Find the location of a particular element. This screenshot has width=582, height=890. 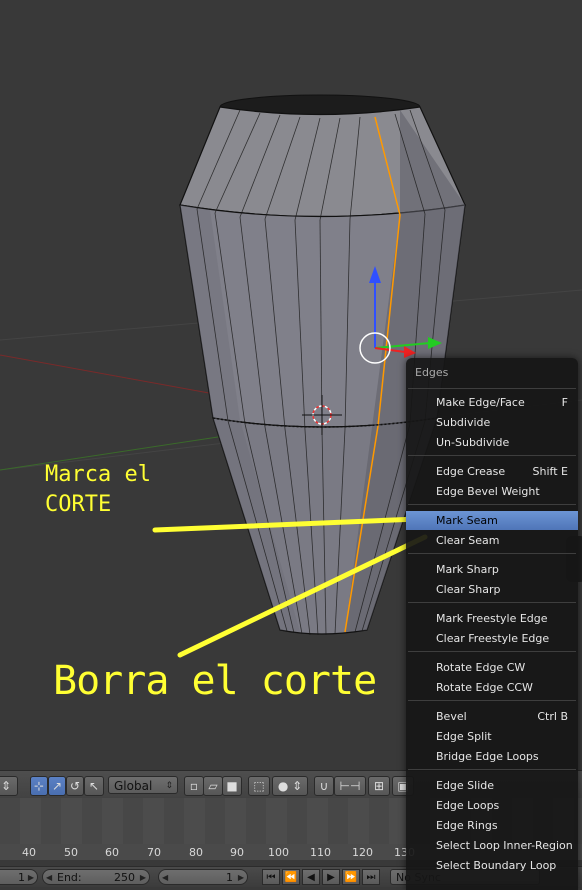

edge-mode-icon: ▱ is located at coordinates (213, 786).